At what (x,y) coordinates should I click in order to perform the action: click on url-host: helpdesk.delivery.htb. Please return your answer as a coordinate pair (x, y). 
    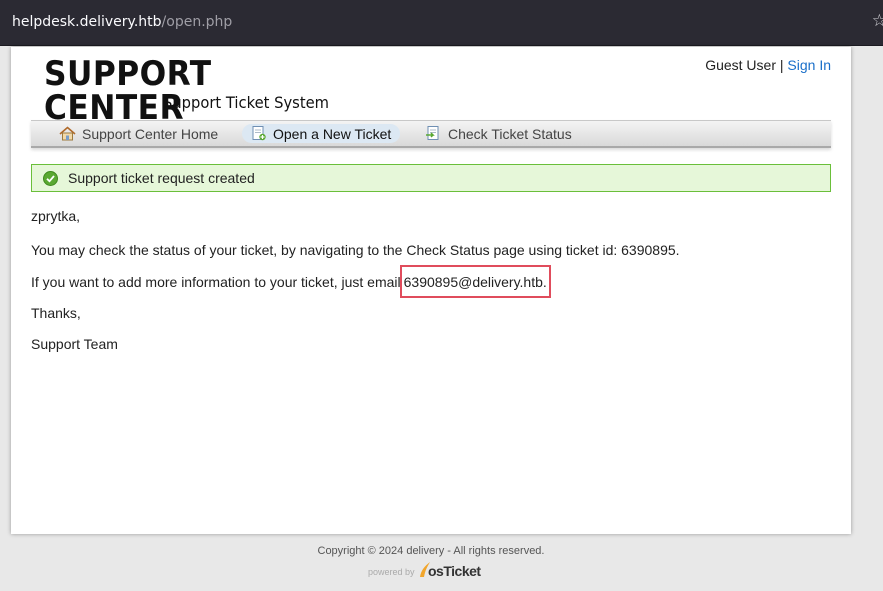
    Looking at the image, I should click on (87, 22).